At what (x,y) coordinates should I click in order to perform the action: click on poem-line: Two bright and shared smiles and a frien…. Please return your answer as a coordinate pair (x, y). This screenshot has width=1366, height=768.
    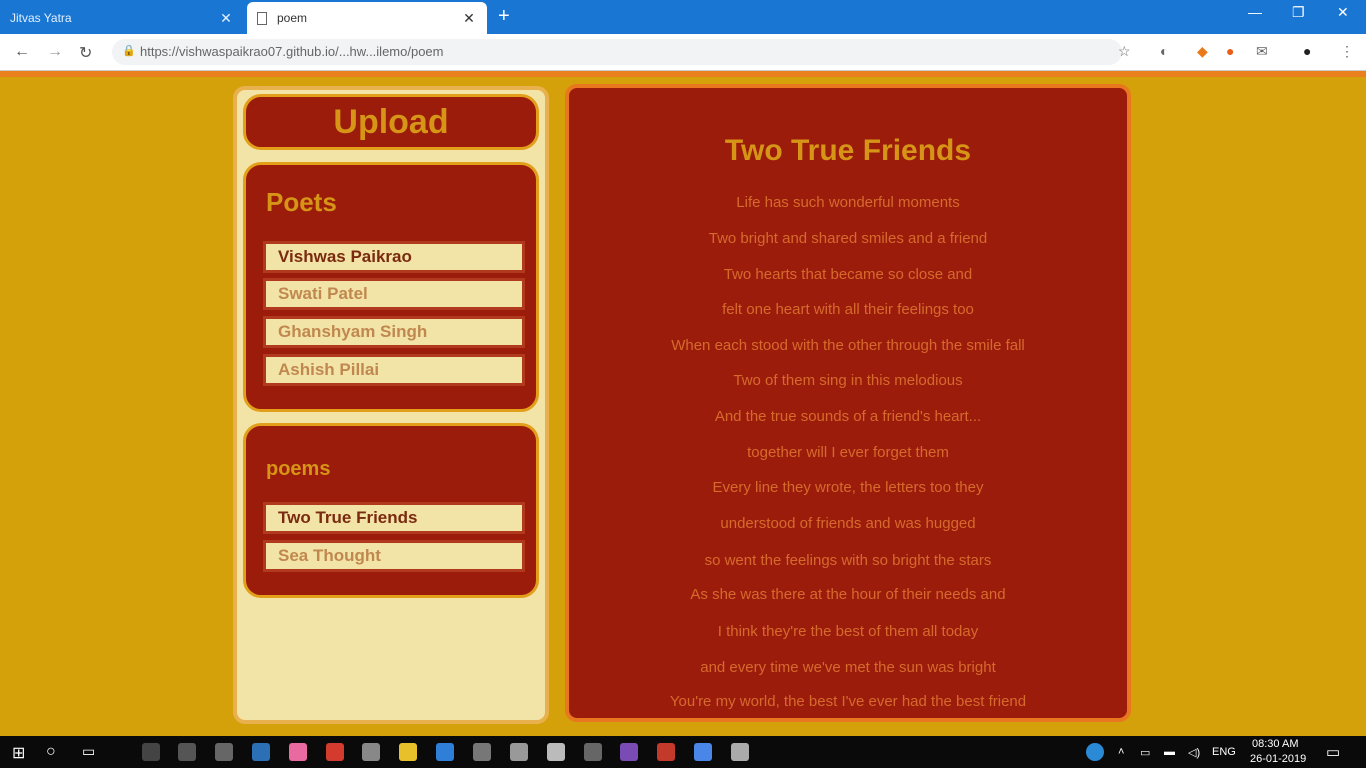
    Looking at the image, I should click on (848, 238).